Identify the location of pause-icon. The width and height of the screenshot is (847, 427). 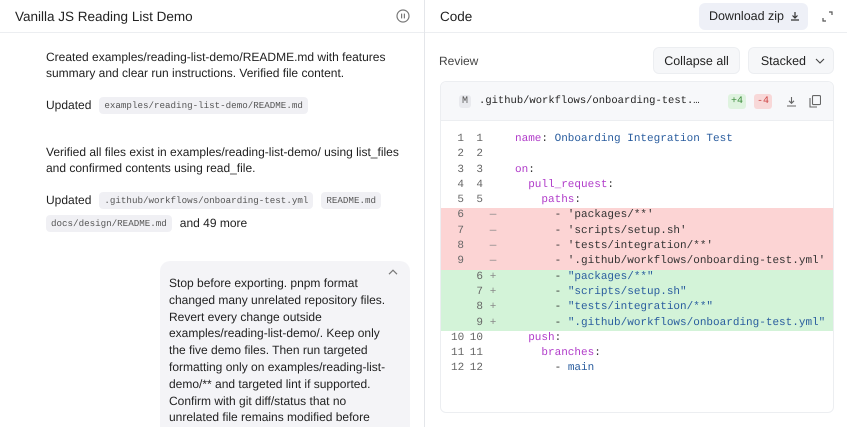
(403, 16).